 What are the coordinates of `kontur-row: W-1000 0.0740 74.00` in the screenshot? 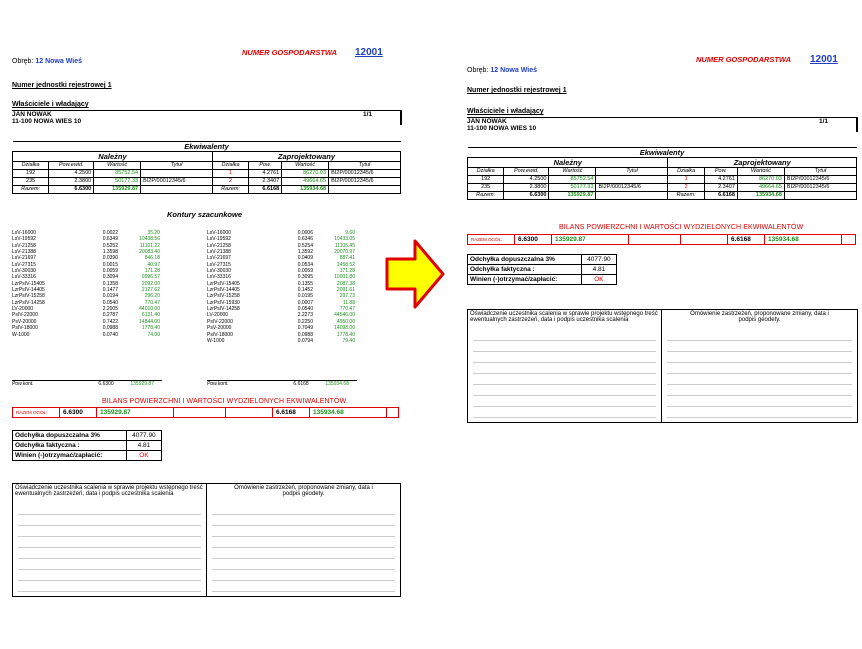 It's located at (117, 335).